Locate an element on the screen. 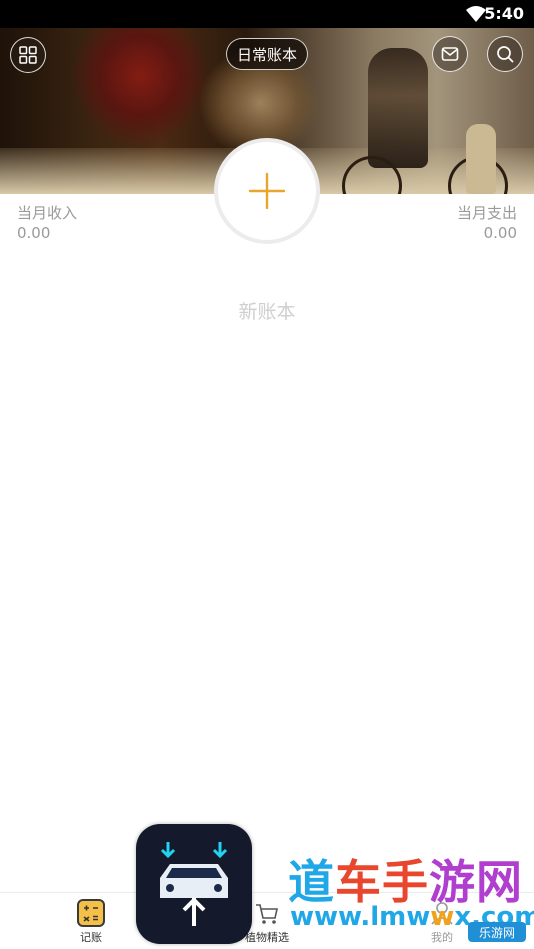 Image resolution: width=534 pixels, height=949 pixels. watermark-url-part1: www.lmw is located at coordinates (360, 917).